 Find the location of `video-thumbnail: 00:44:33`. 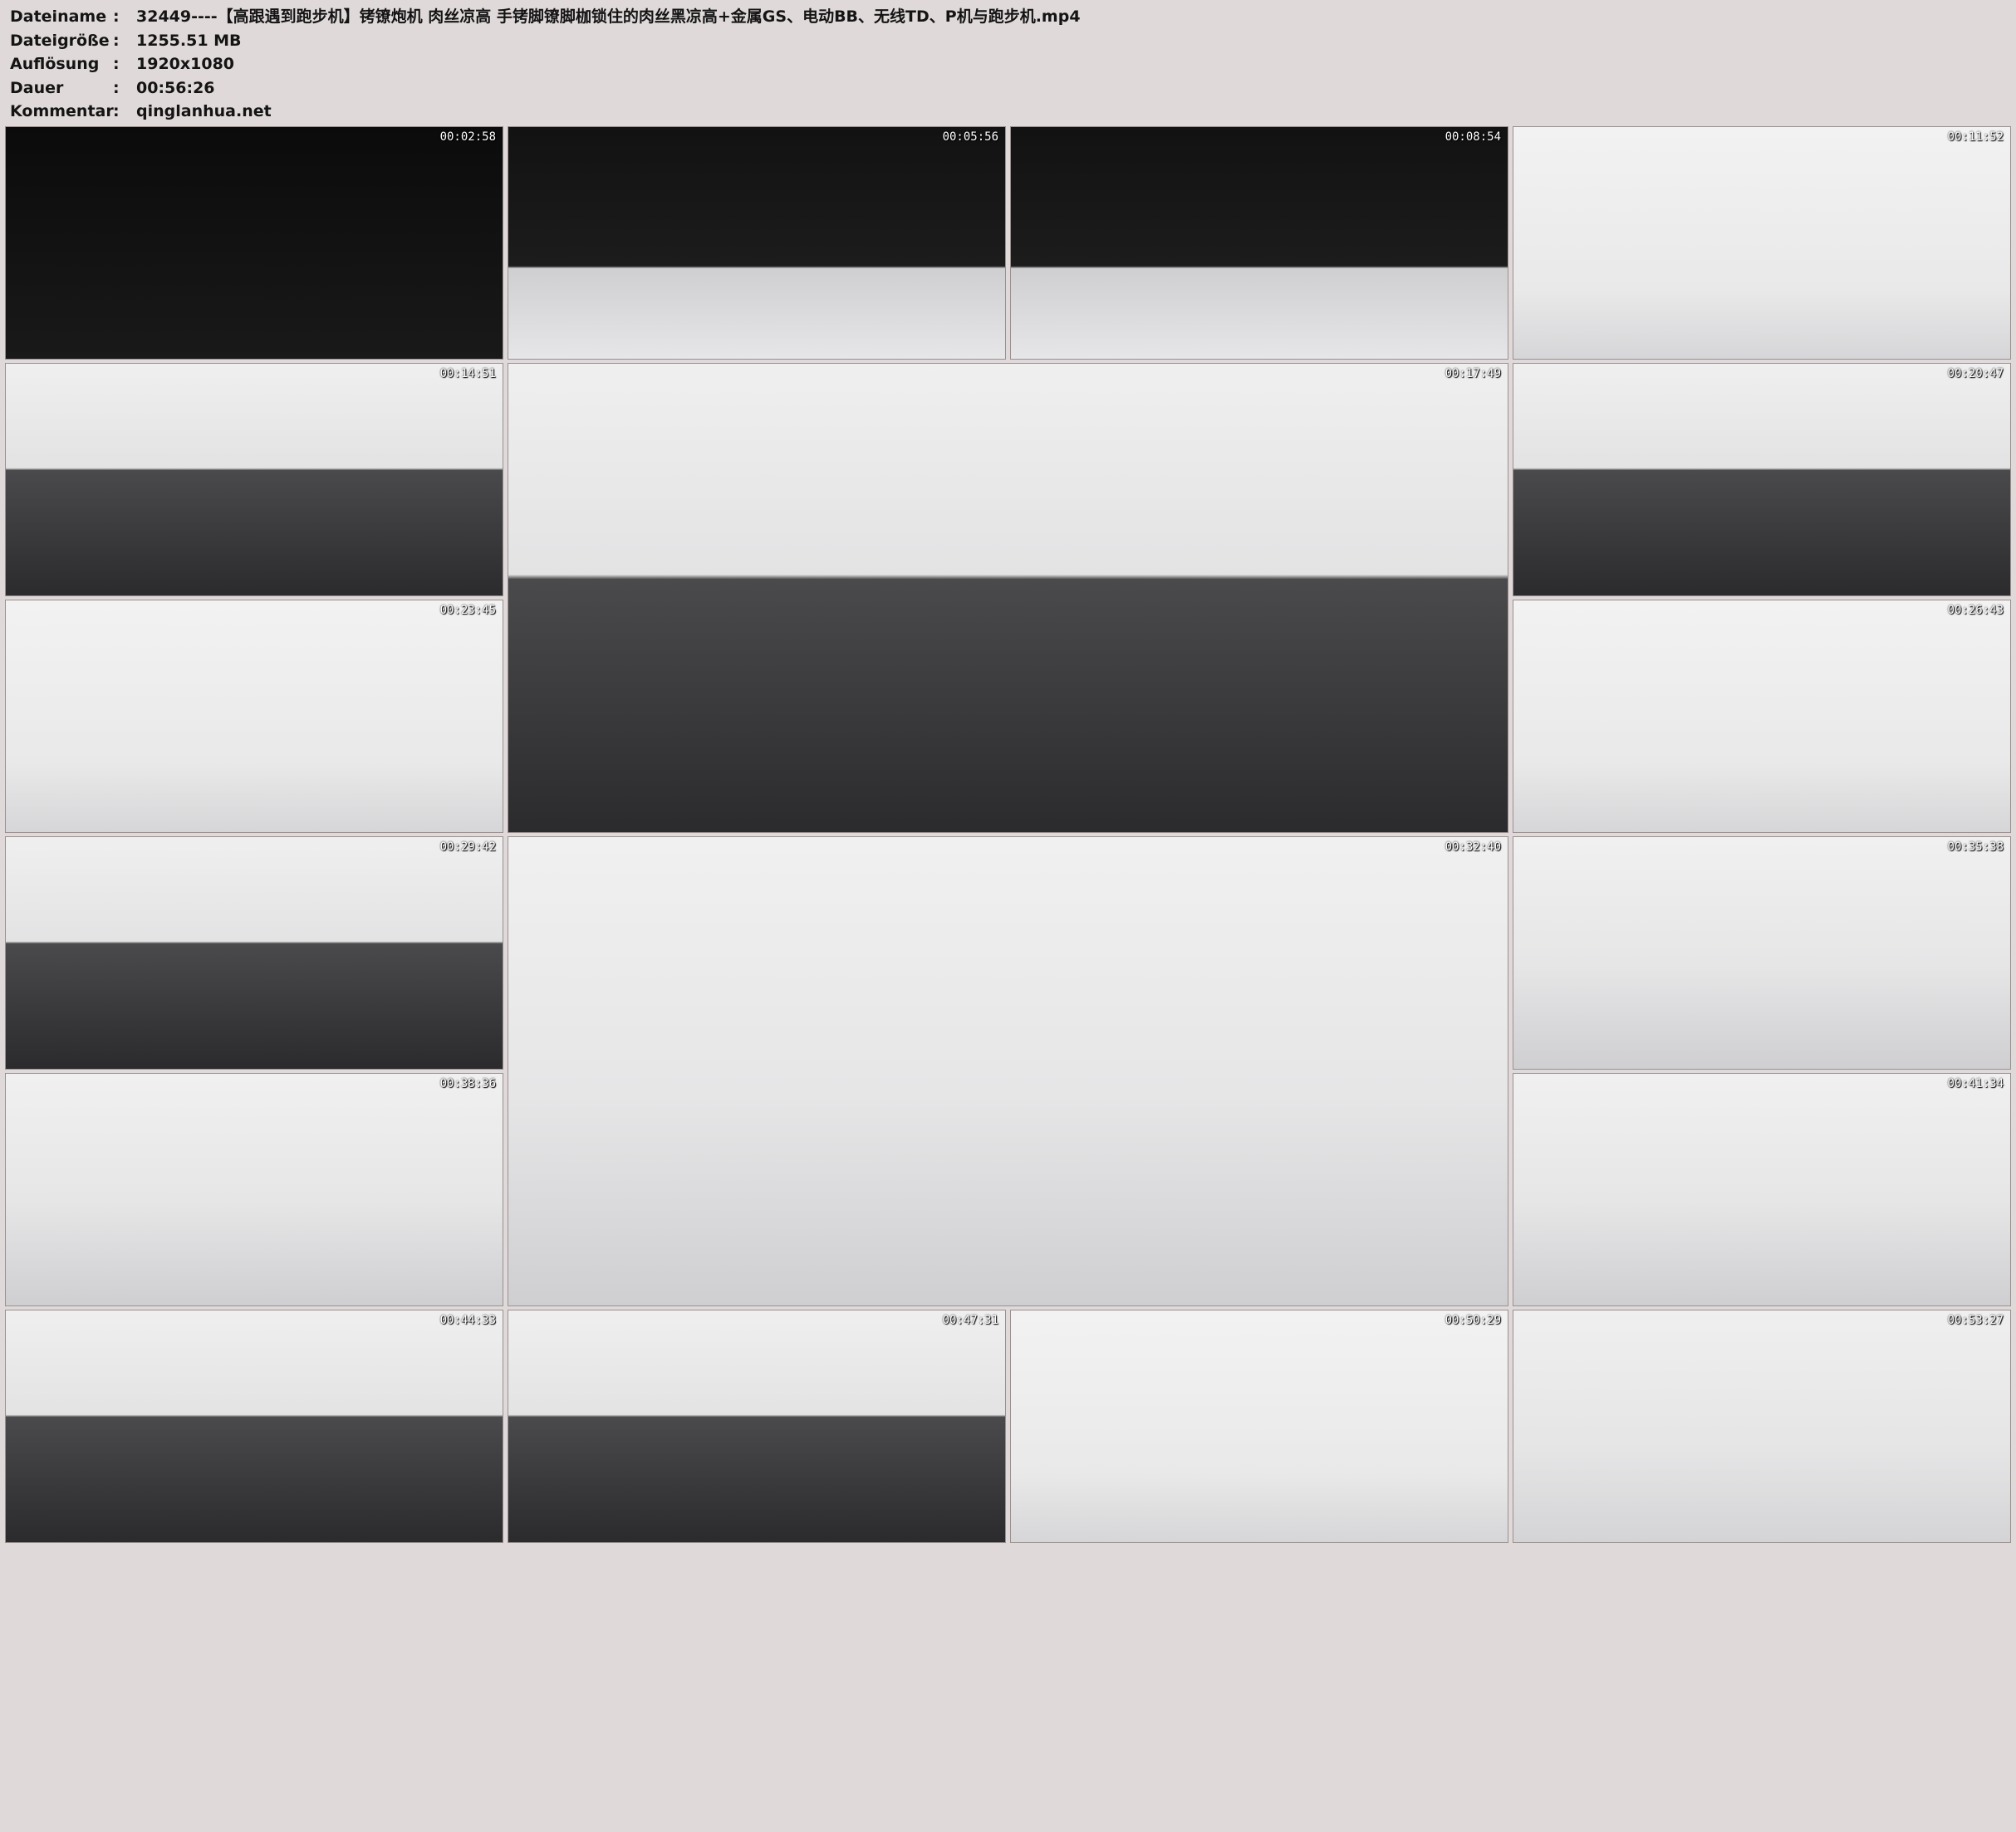

video-thumbnail: 00:44:33 is located at coordinates (255, 1426).